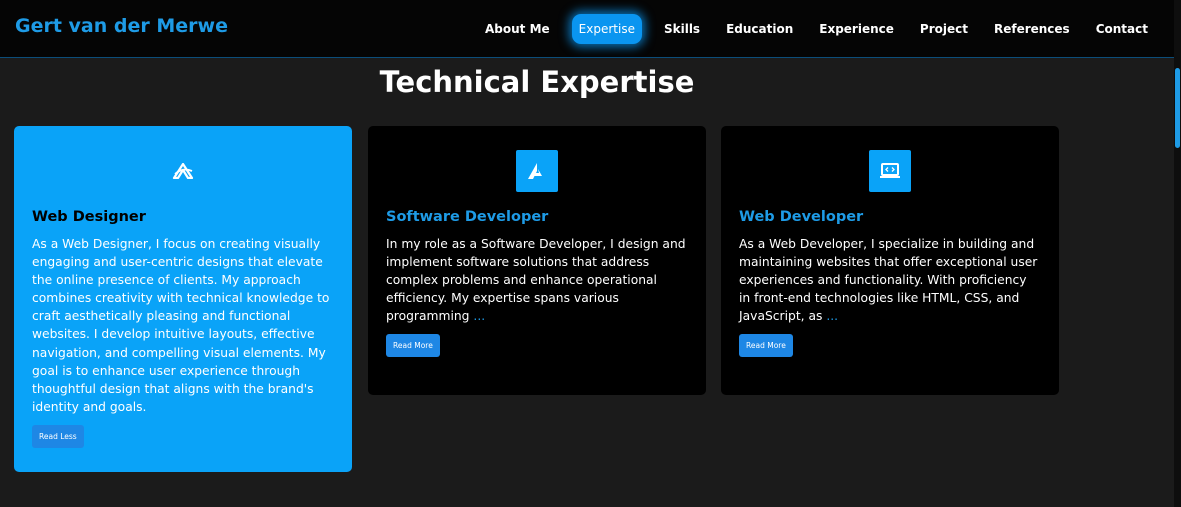 This screenshot has height=507, width=1181. I want to click on software-developer-icon, so click(537, 171).